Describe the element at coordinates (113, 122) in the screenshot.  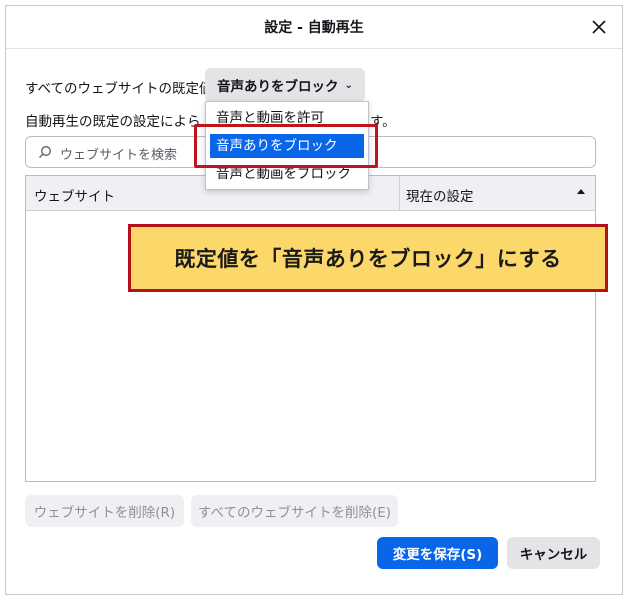
I see `description-text: 自動再生の既定の設定によら` at that location.